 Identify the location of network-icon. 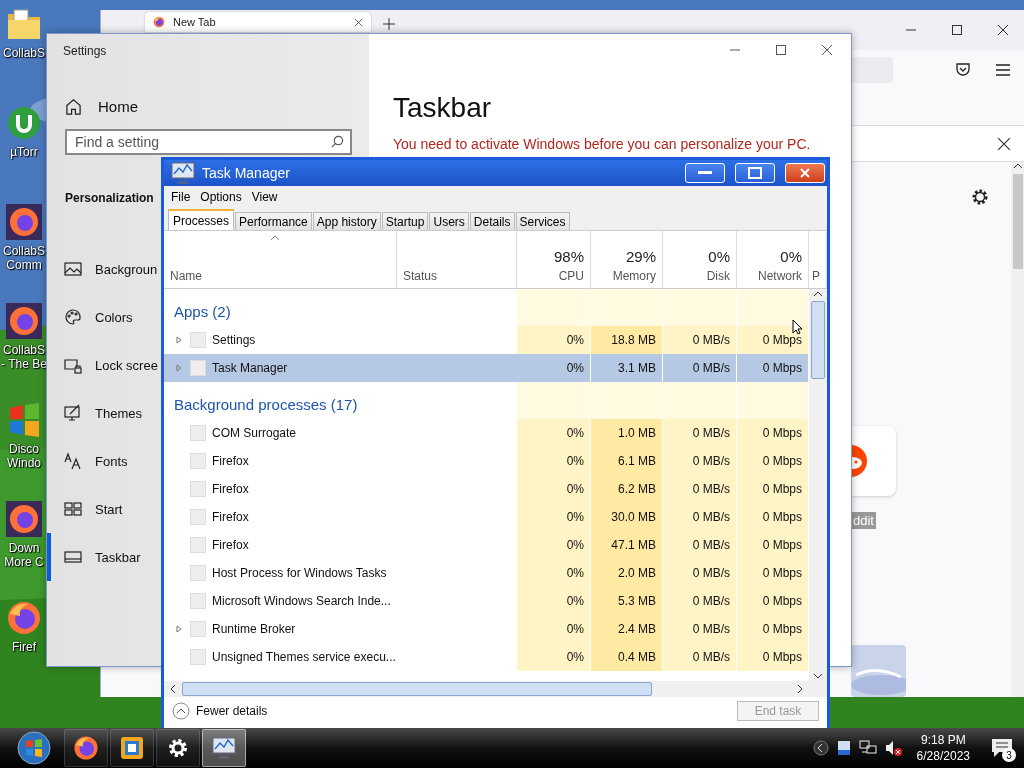
(867, 748).